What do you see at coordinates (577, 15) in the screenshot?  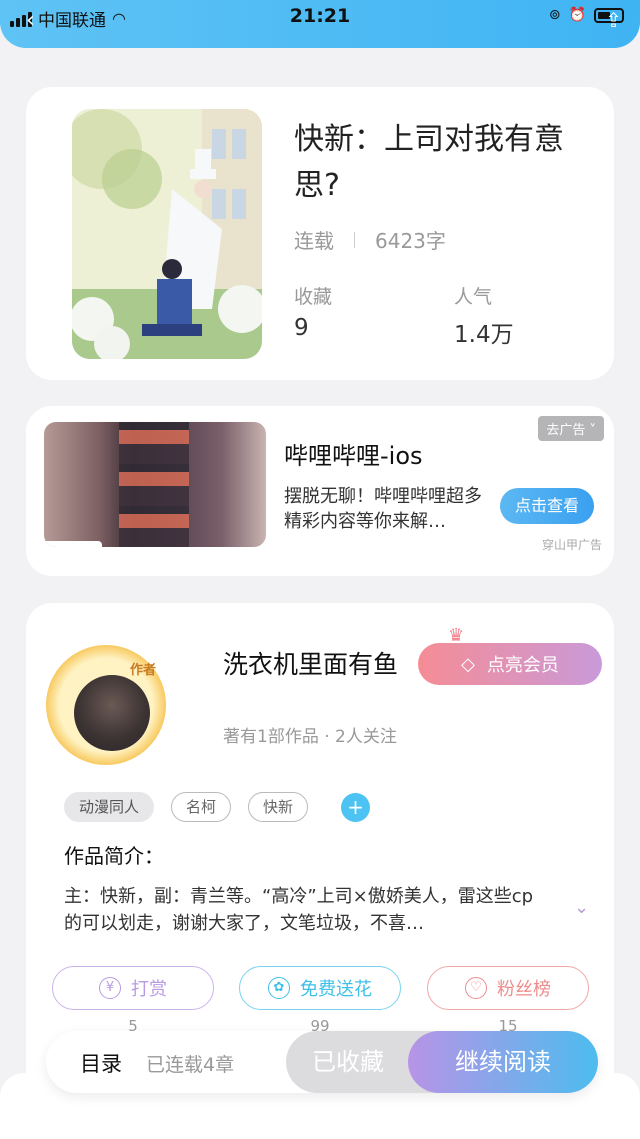 I see `alarm-icon: ⏰` at bounding box center [577, 15].